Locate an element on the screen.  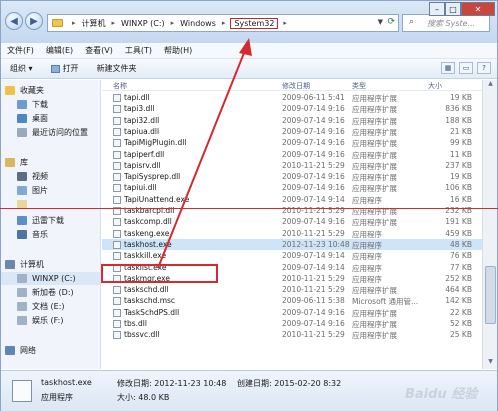
file-row: taskhost.exe 2012-11-23 10:48 应用程序 48 KB is located at coordinates (292, 244).